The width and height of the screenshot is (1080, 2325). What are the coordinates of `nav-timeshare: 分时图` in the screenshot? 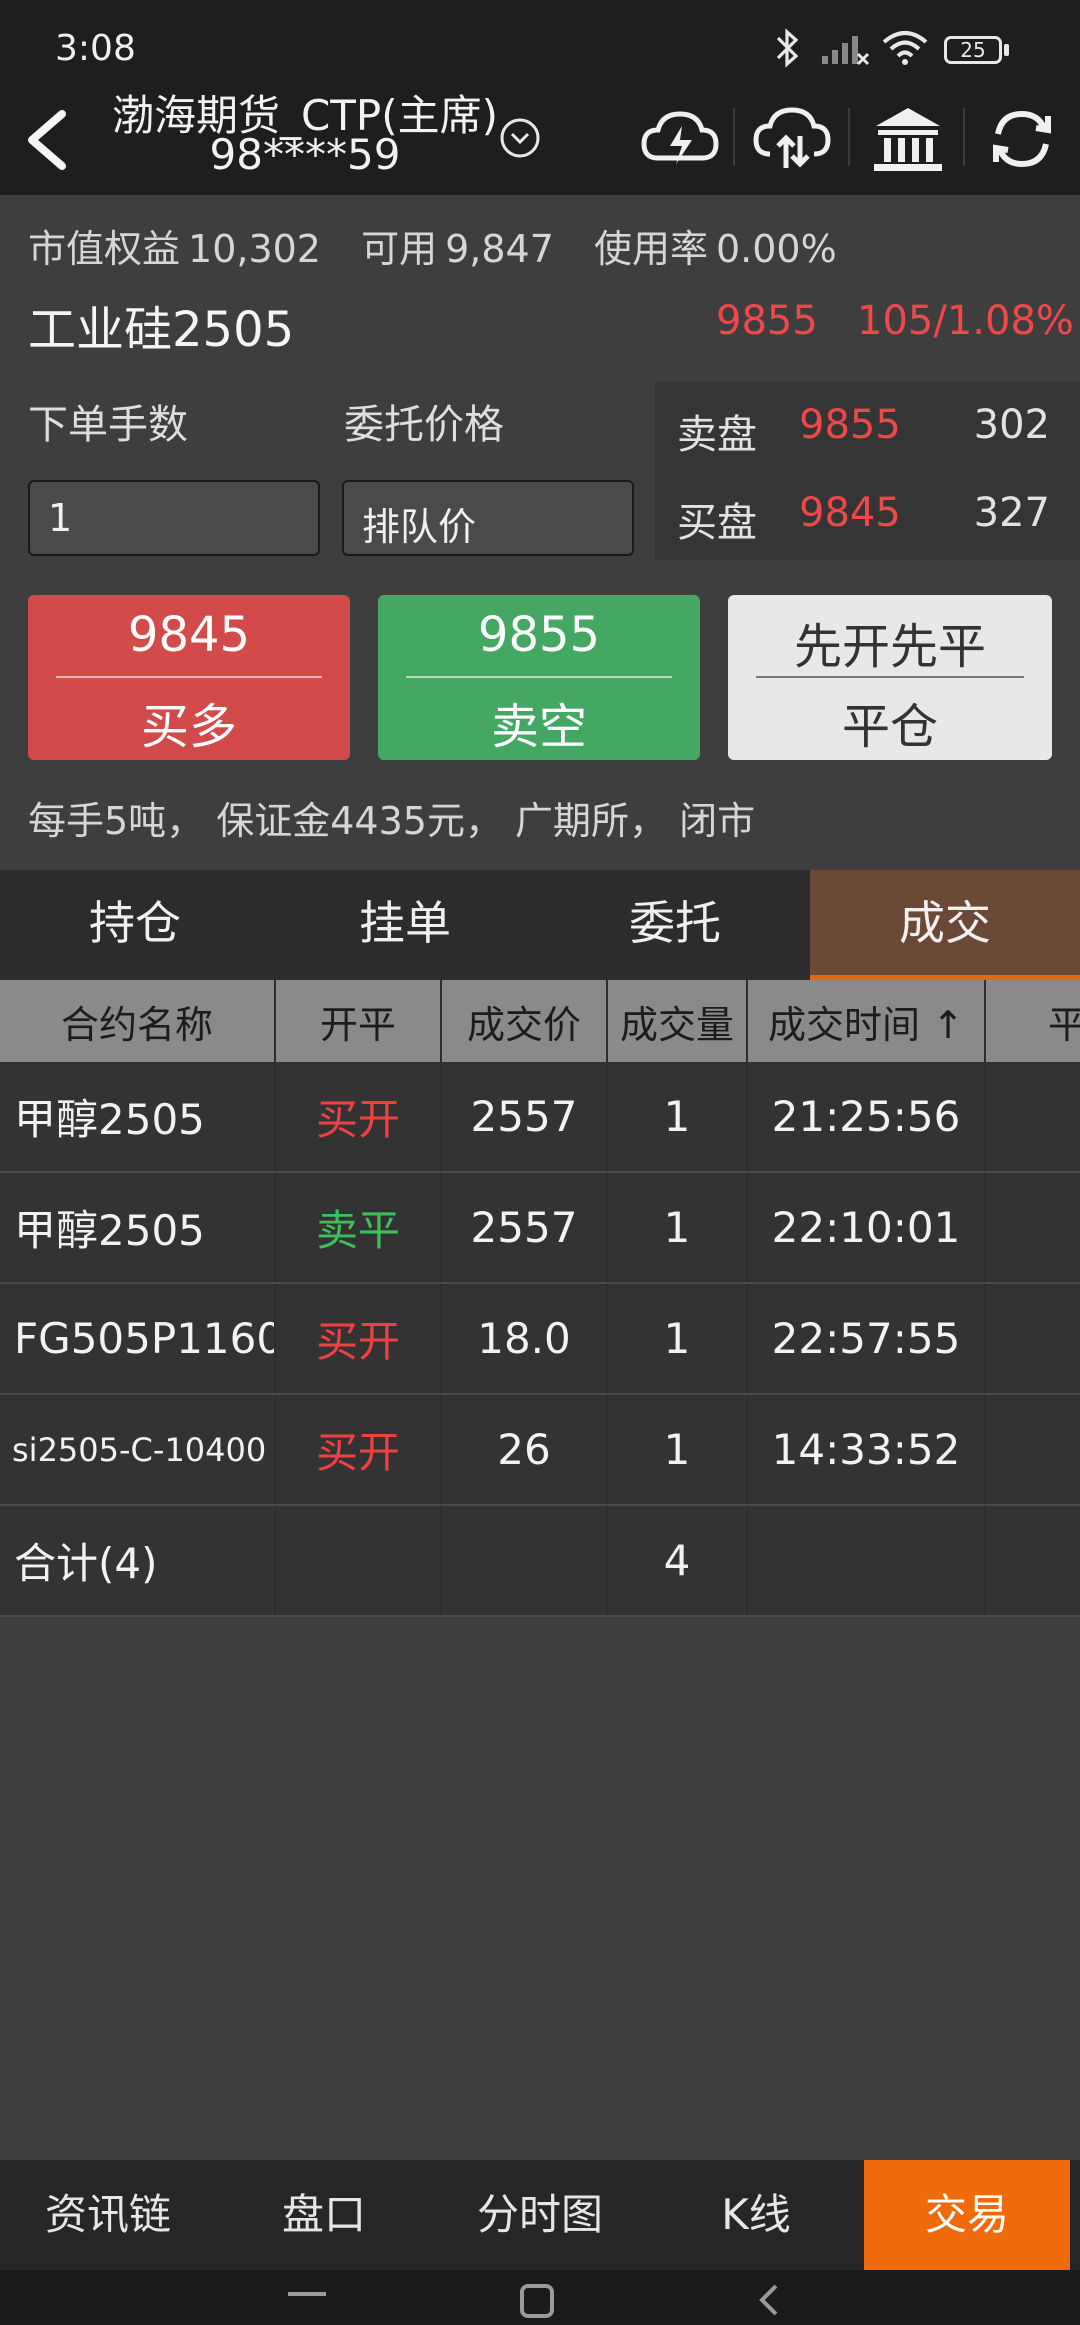 It's located at (540, 2215).